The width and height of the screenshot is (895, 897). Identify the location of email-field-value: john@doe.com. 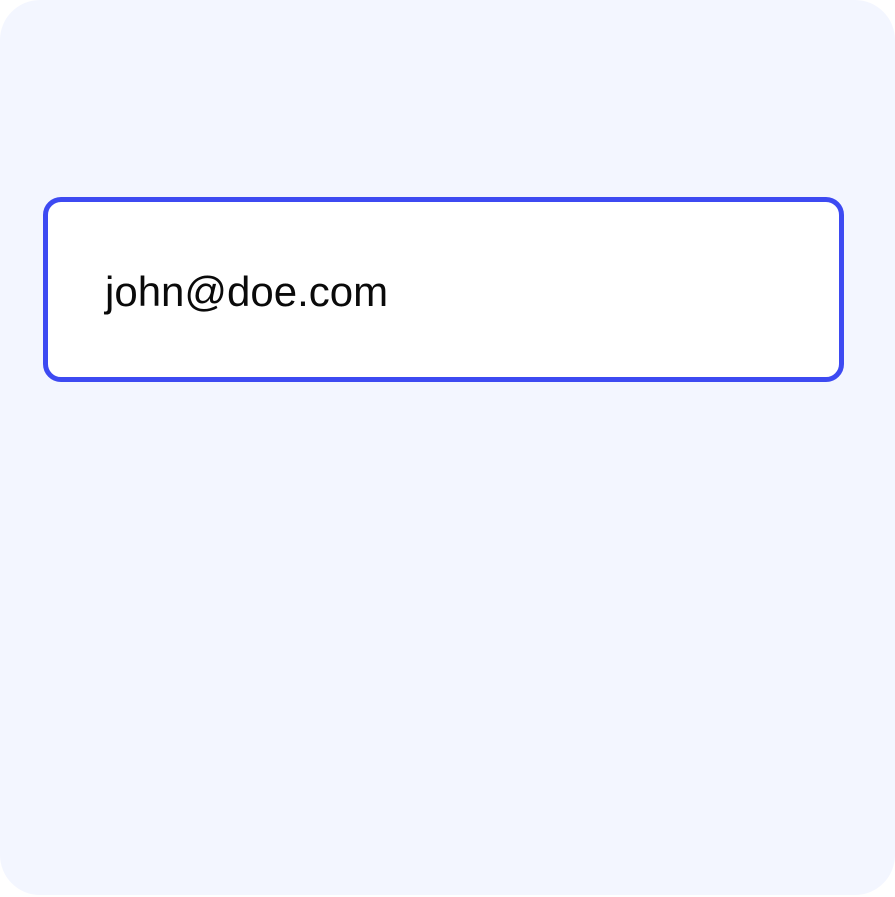
(247, 291).